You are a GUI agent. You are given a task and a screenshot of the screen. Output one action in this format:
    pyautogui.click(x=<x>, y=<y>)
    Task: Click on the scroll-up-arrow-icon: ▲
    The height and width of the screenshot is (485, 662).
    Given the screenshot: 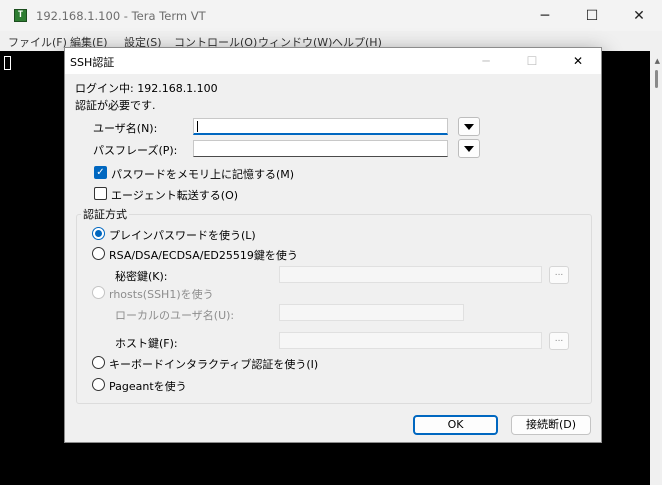 What is the action you would take?
    pyautogui.click(x=657, y=61)
    